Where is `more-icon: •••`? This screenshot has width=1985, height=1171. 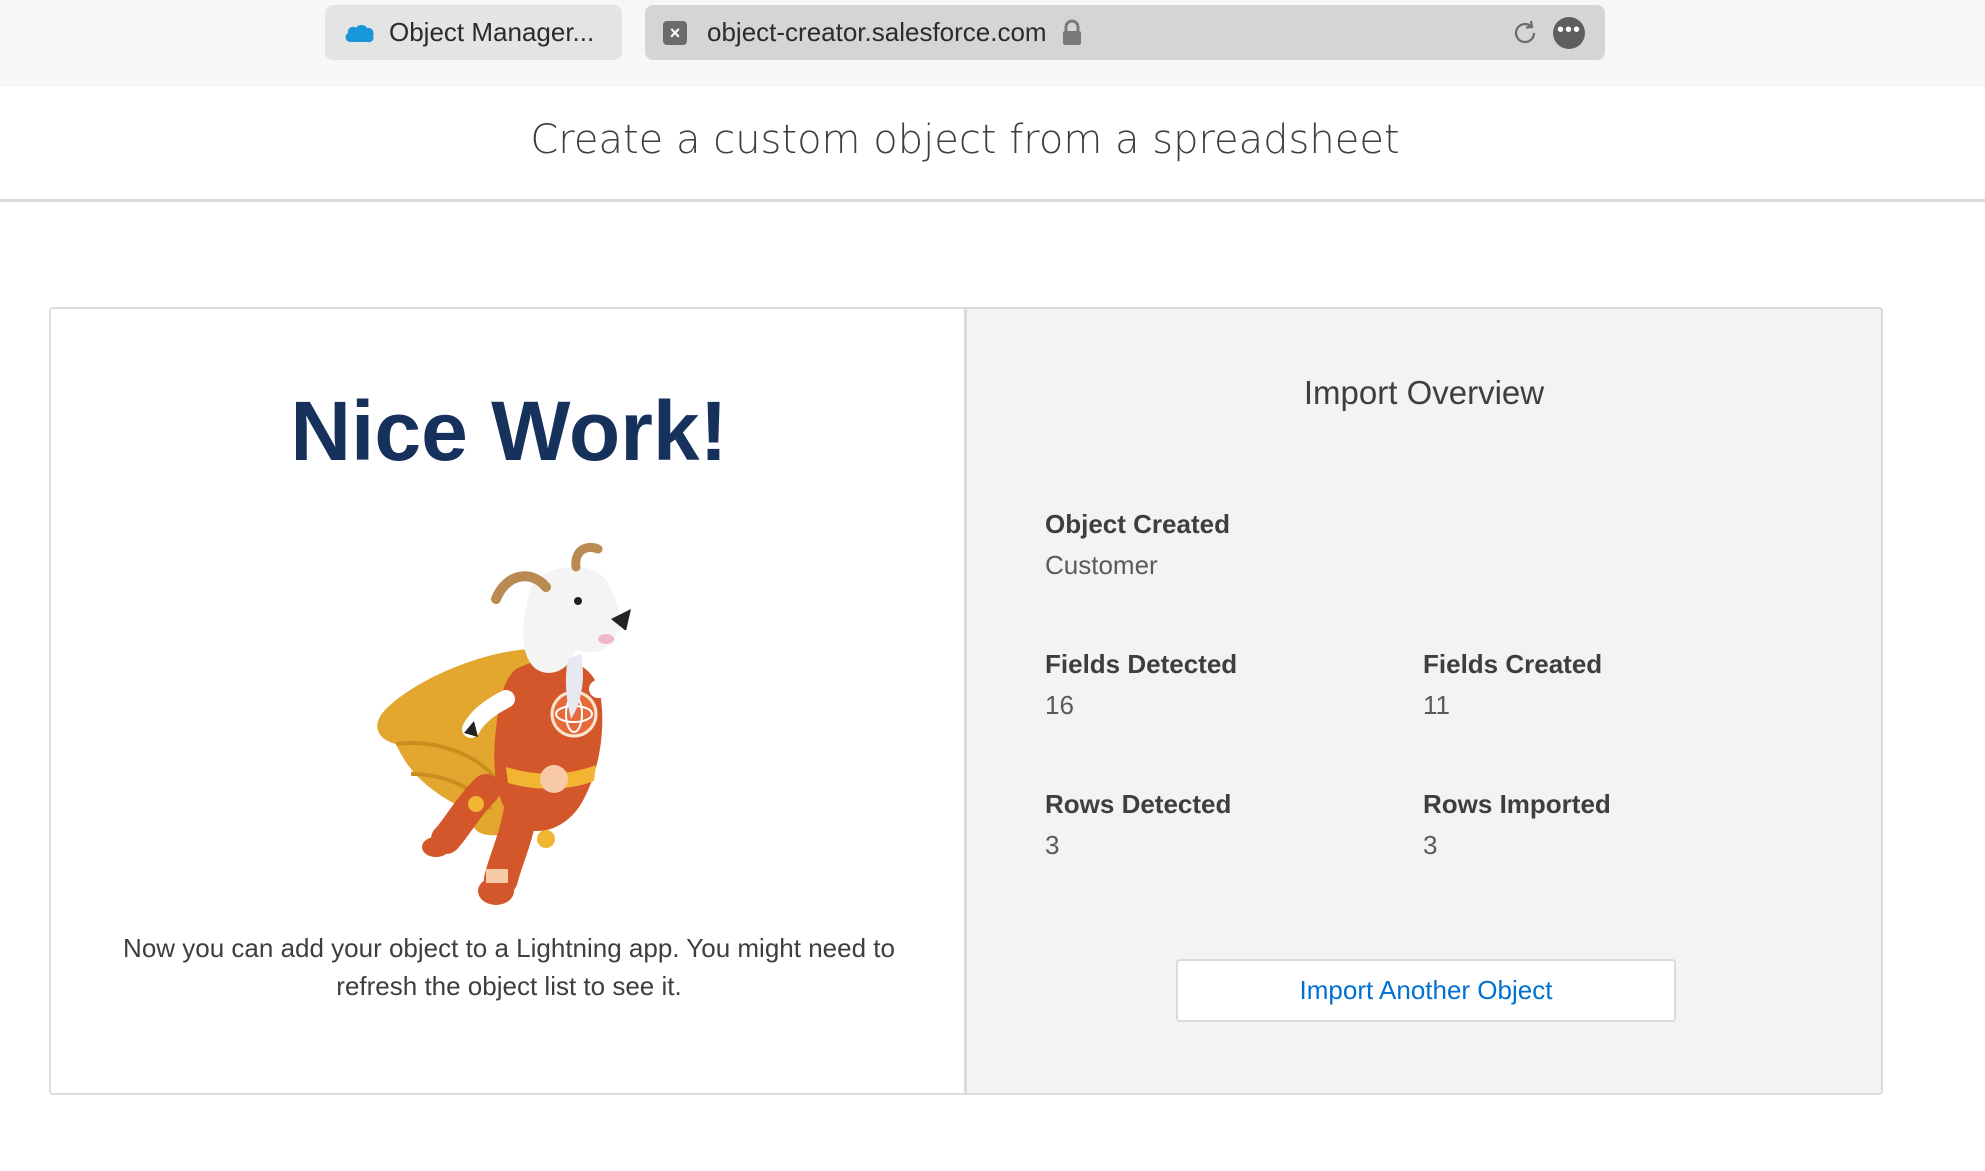 more-icon: ••• is located at coordinates (1569, 33).